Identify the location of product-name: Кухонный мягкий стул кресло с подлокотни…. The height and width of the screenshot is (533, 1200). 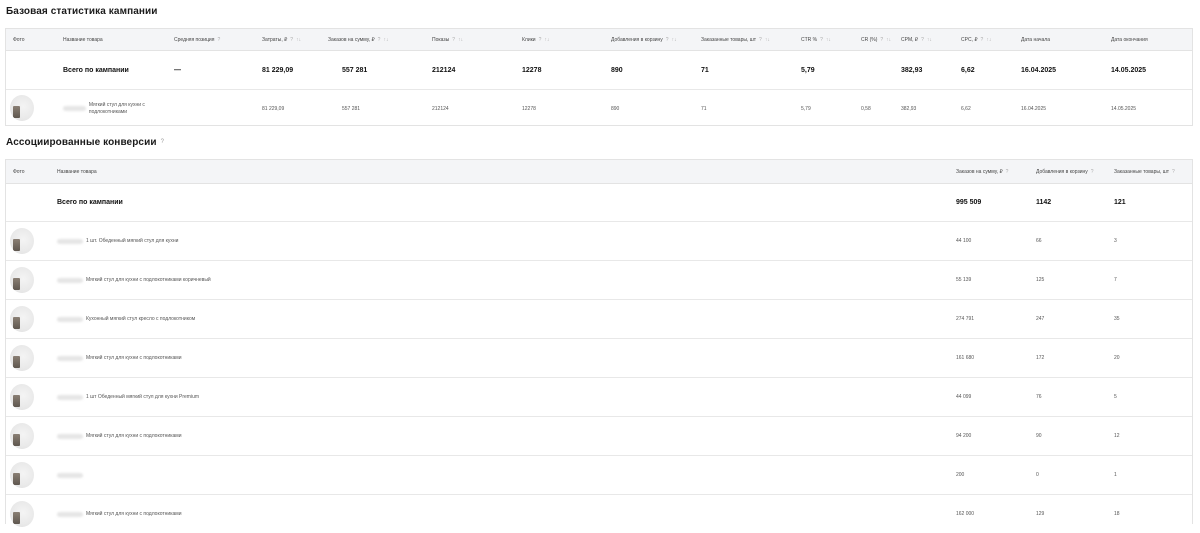
(126, 319).